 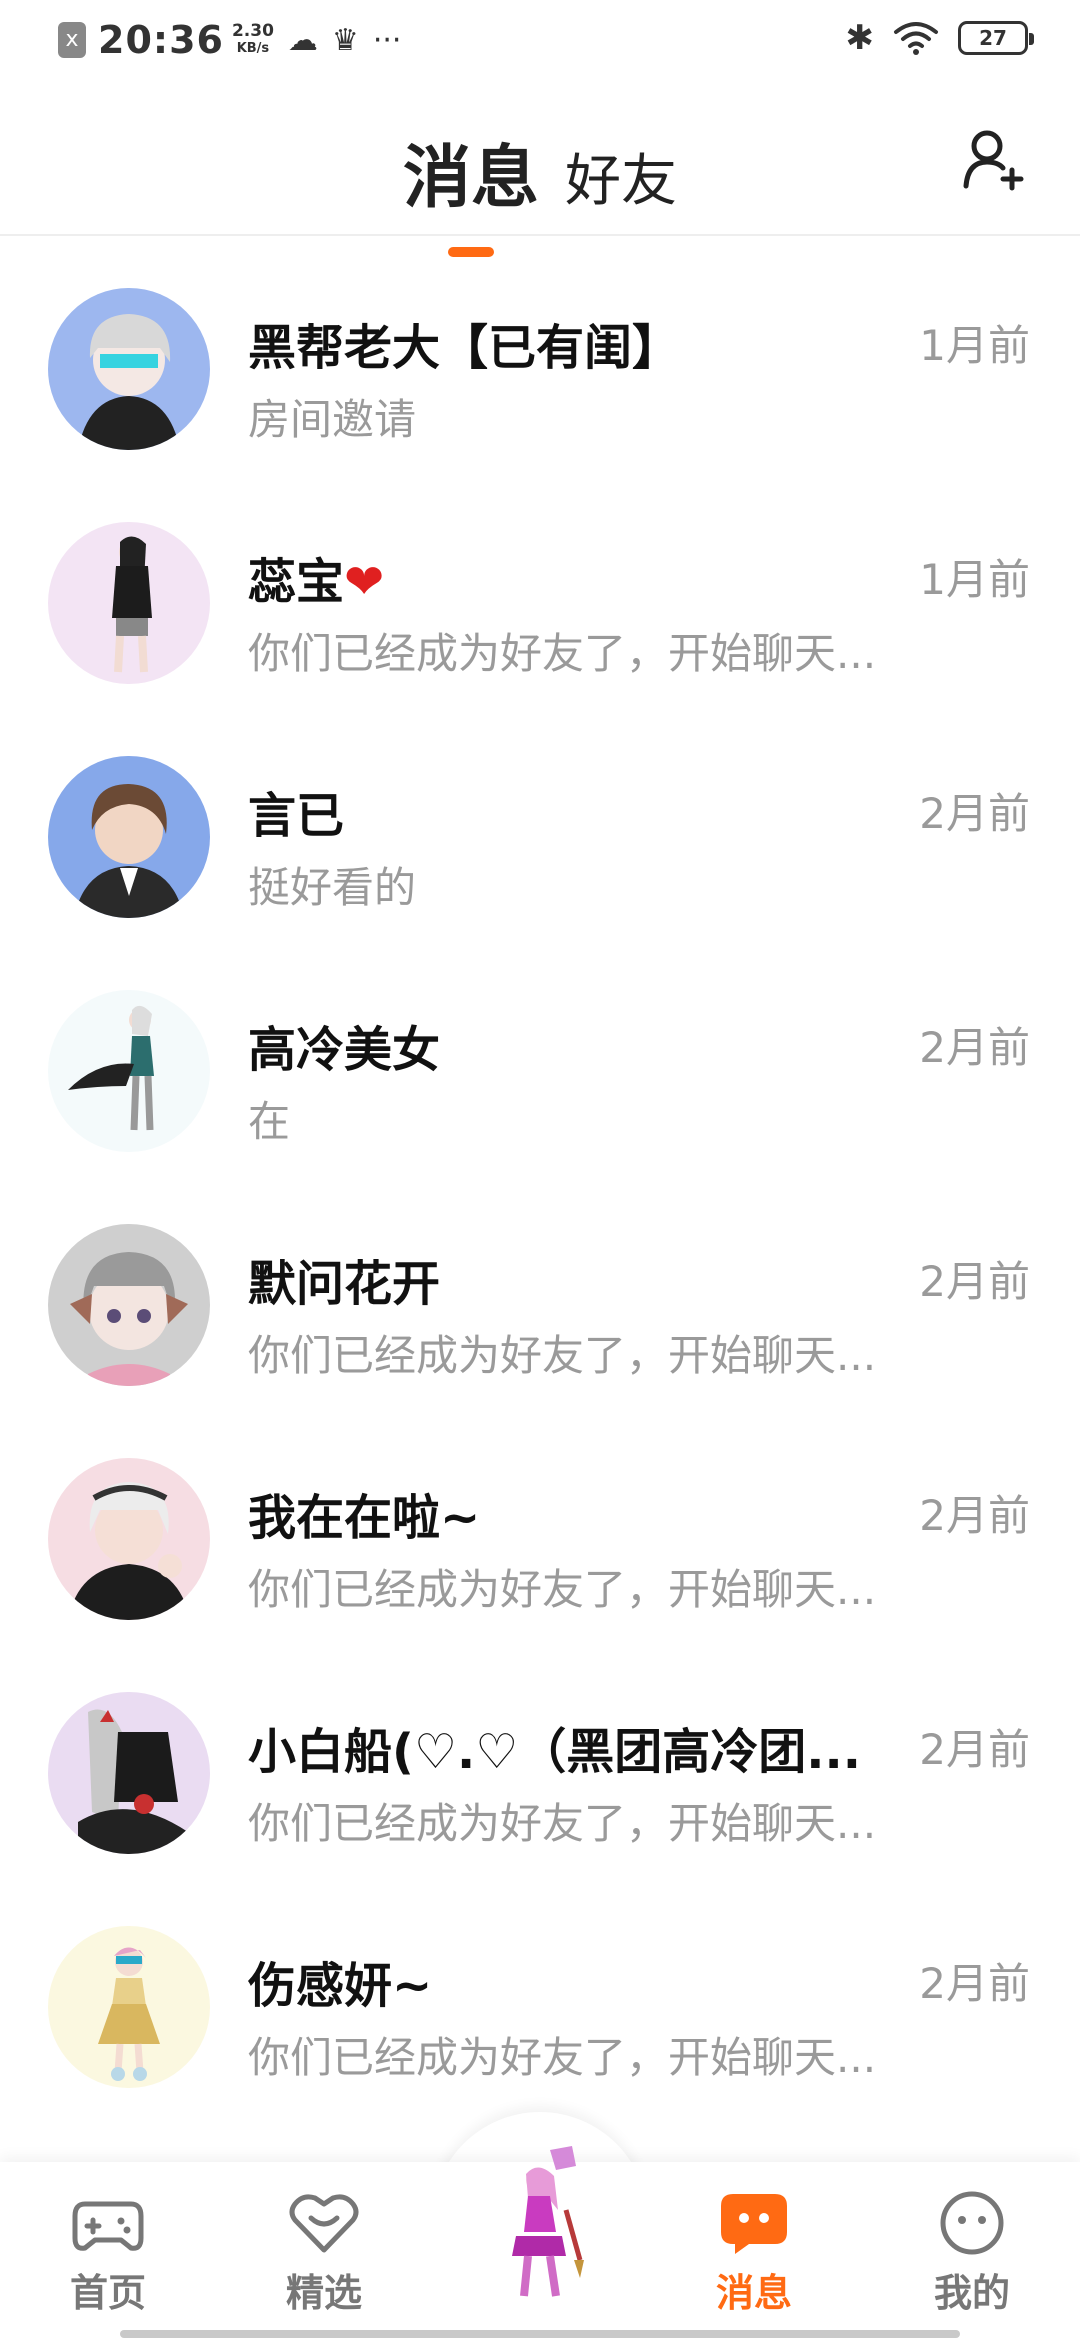 What do you see at coordinates (996, 38) in the screenshot?
I see `battery-icon: 27` at bounding box center [996, 38].